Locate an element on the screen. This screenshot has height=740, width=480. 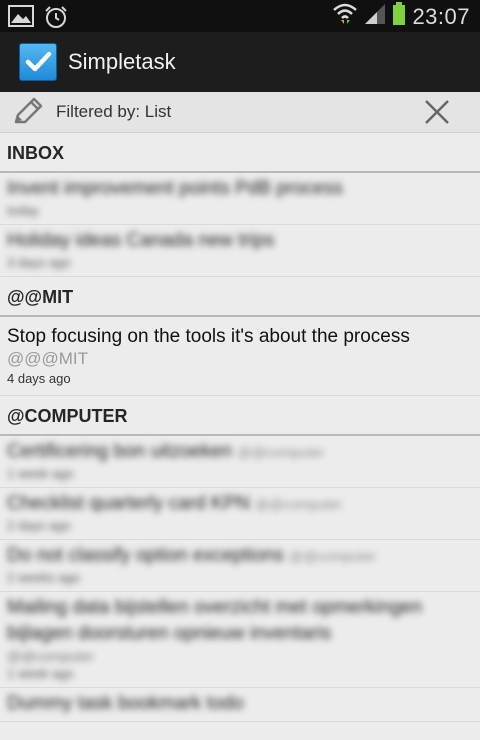
alarm-clock-icon is located at coordinates (56, 19).